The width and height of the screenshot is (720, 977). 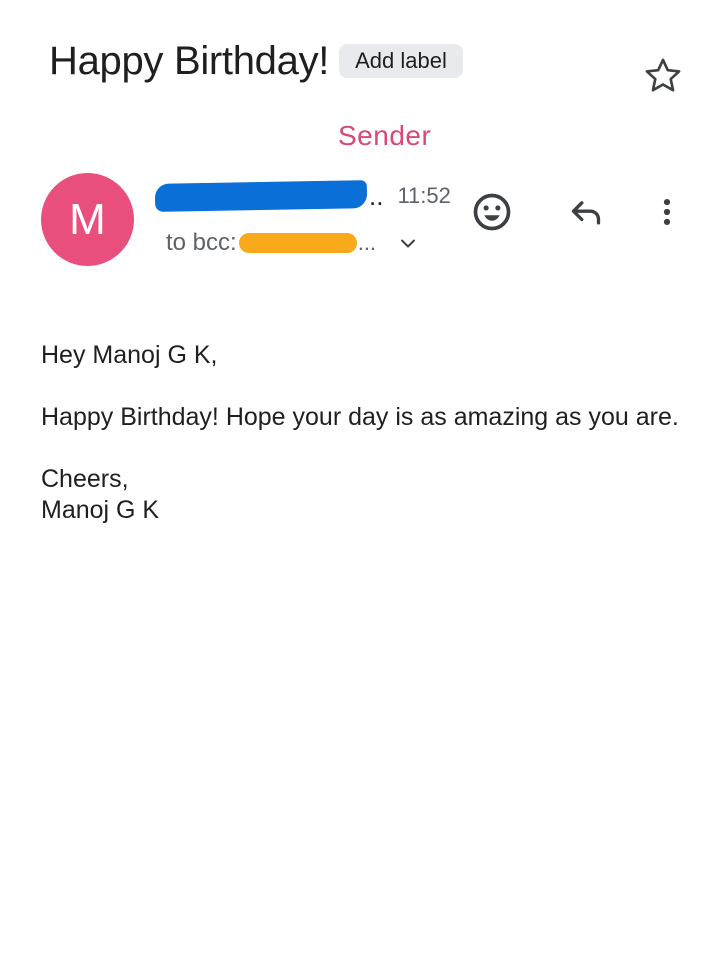 I want to click on sender-annotation: Sender, so click(x=385, y=135).